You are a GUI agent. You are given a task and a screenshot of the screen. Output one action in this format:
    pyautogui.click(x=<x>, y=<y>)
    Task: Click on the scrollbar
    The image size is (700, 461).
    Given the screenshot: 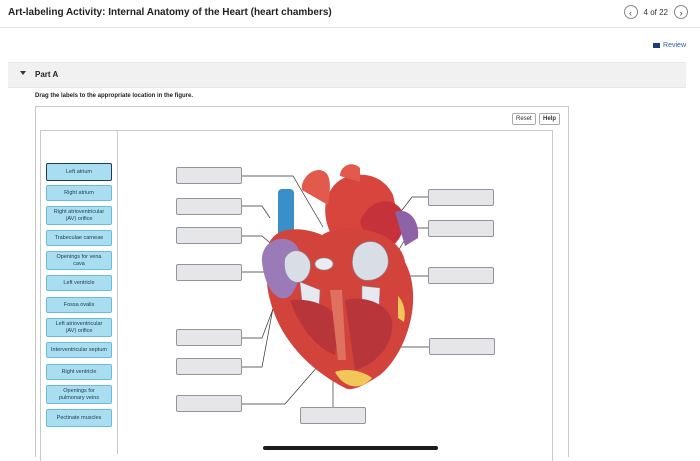 What is the action you would take?
    pyautogui.click(x=350, y=448)
    